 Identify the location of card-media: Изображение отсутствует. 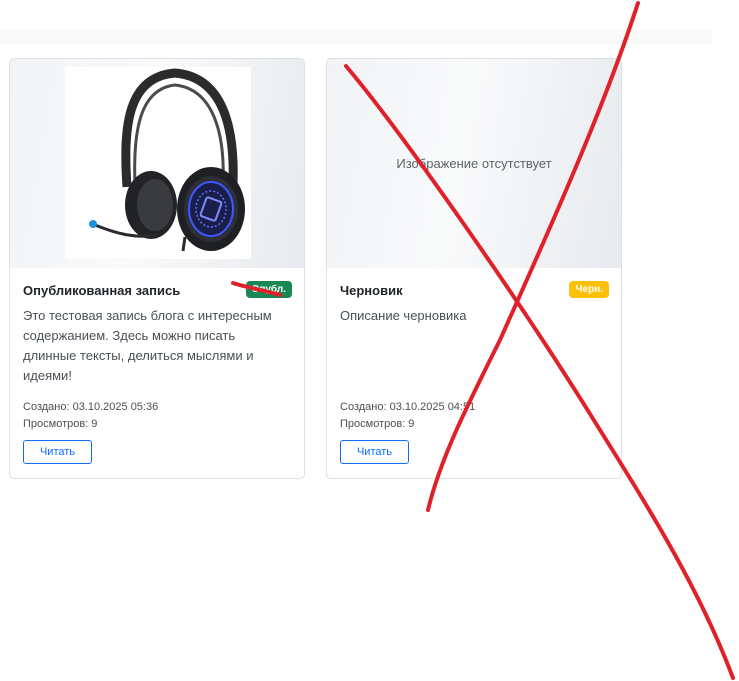
(474, 163).